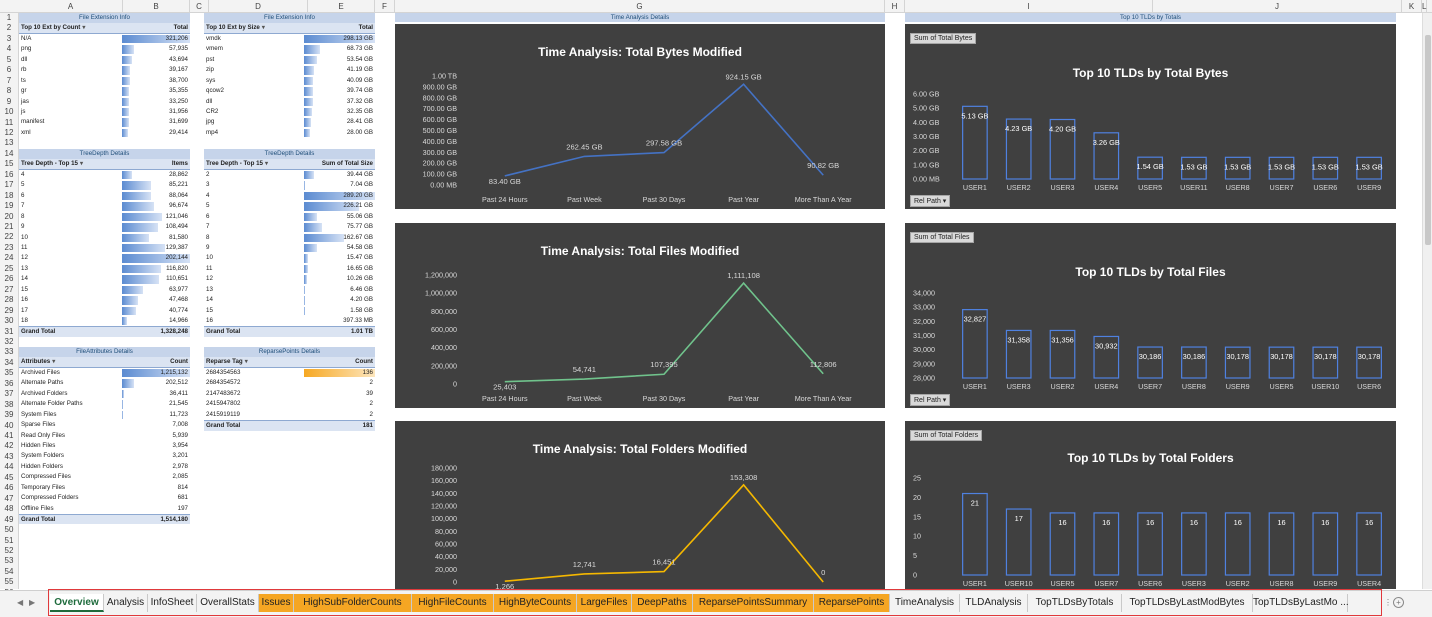  What do you see at coordinates (1425, 6) in the screenshot?
I see `col-header: L` at bounding box center [1425, 6].